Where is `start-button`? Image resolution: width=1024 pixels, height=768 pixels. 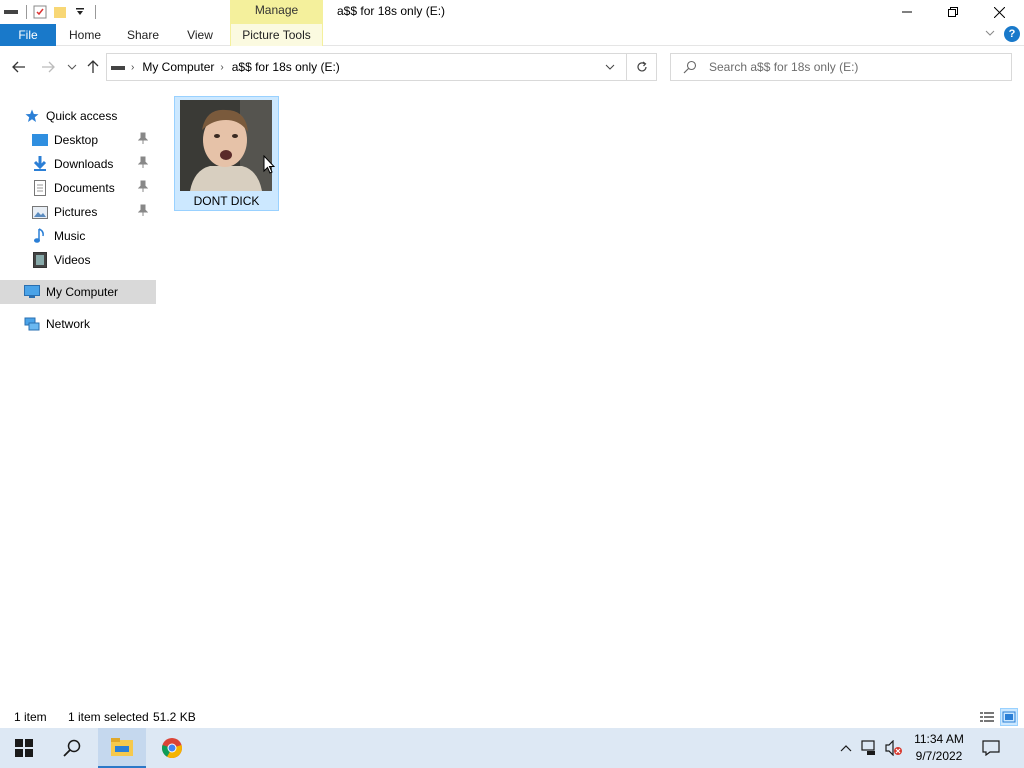
start-button is located at coordinates (24, 748).